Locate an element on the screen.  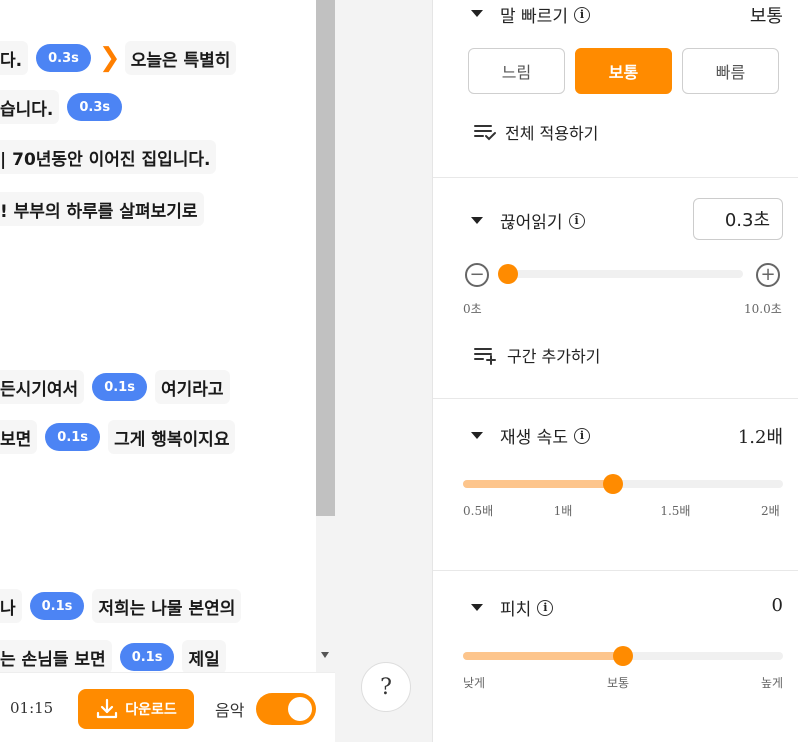
sentence-chunk: 그게 행복이지요 is located at coordinates (172, 437).